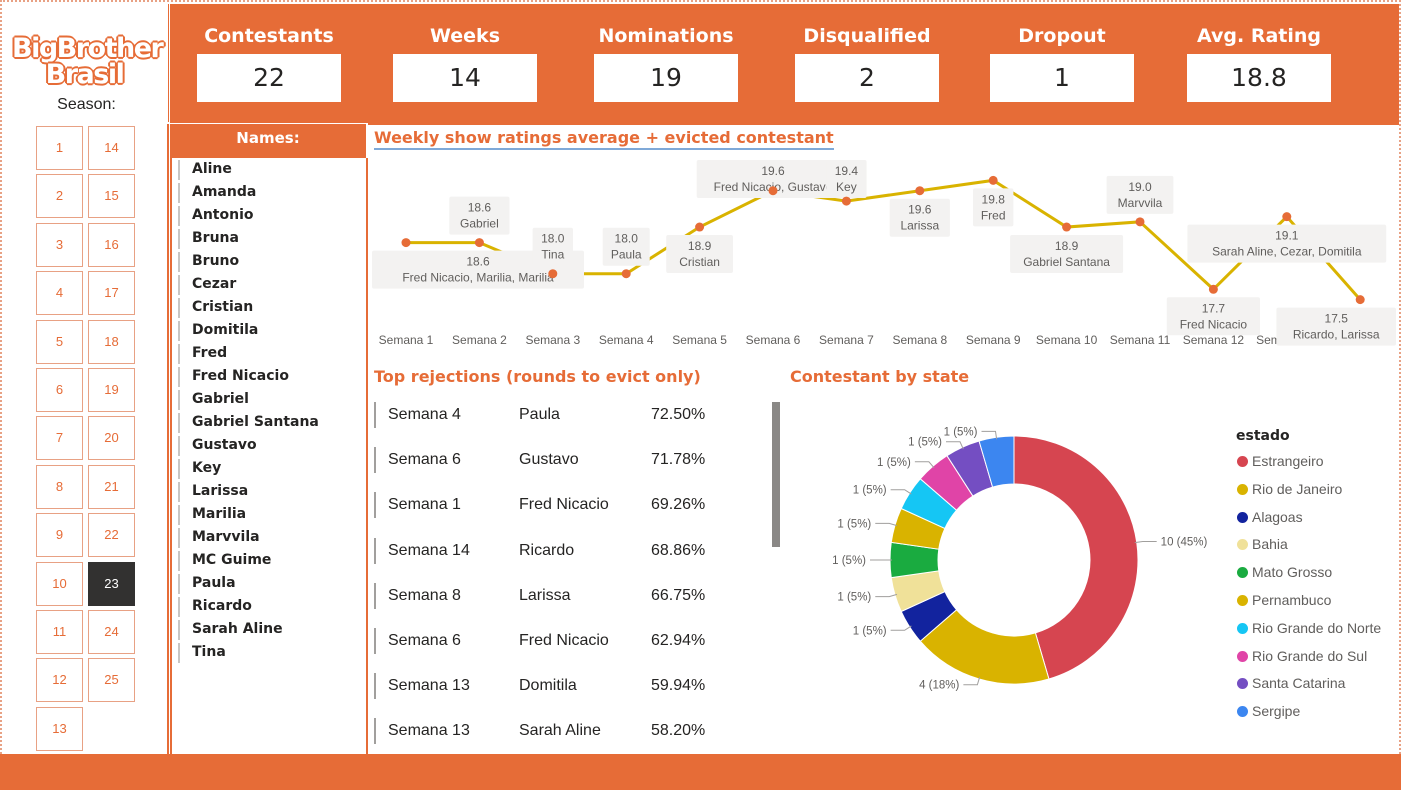 The image size is (1401, 790). What do you see at coordinates (59, 486) in the screenshot?
I see `season-button-8: 8` at bounding box center [59, 486].